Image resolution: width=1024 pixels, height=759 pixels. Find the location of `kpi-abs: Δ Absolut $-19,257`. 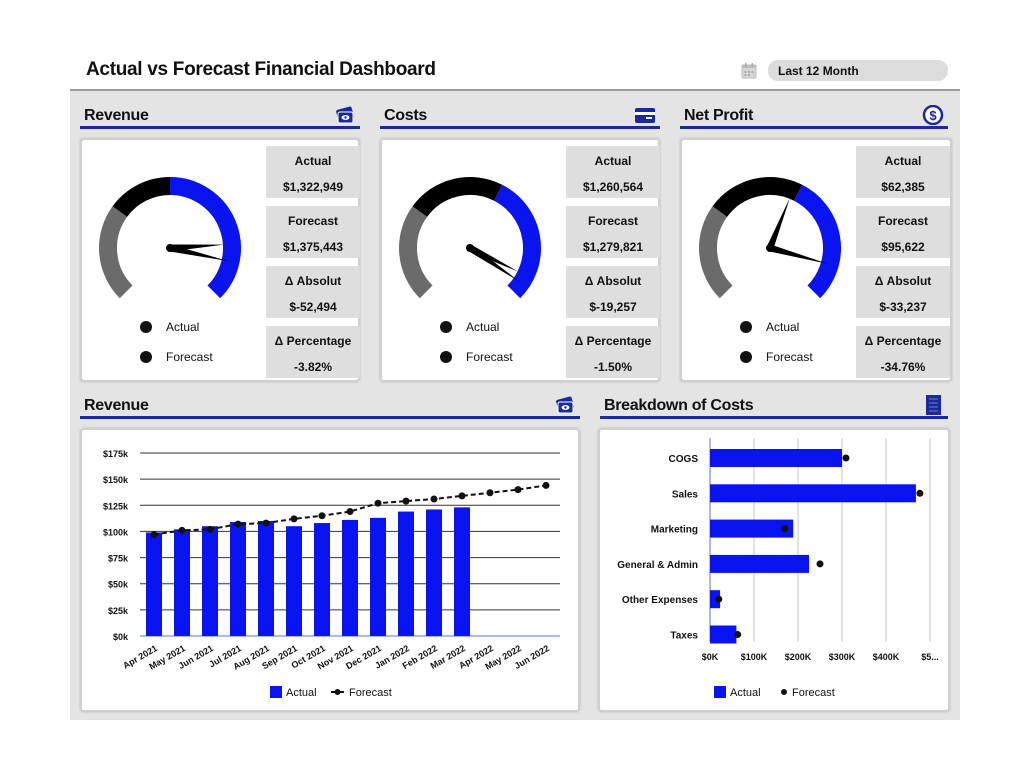

kpi-abs: Δ Absolut $-19,257 is located at coordinates (613, 292).